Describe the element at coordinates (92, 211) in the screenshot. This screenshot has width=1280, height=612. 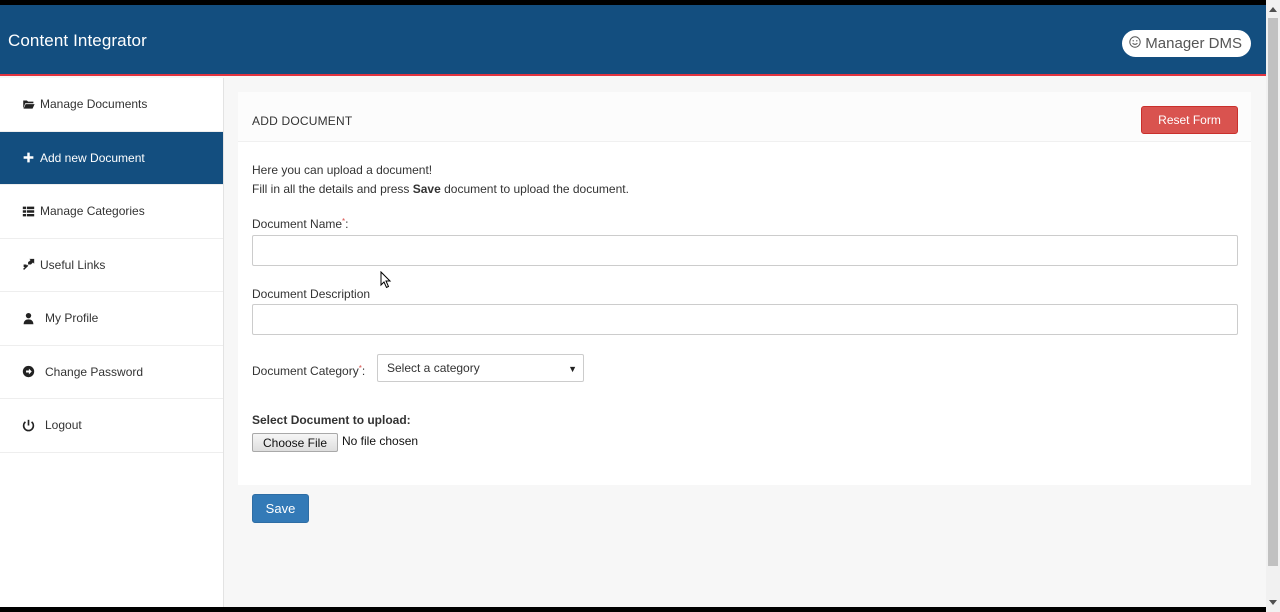
I see `sidebar-item-label: Manage Categories` at that location.